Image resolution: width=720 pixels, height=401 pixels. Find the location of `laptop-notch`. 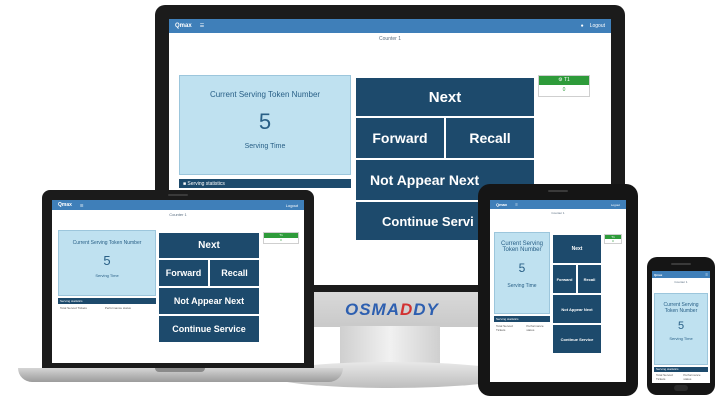

laptop-notch is located at coordinates (180, 370).